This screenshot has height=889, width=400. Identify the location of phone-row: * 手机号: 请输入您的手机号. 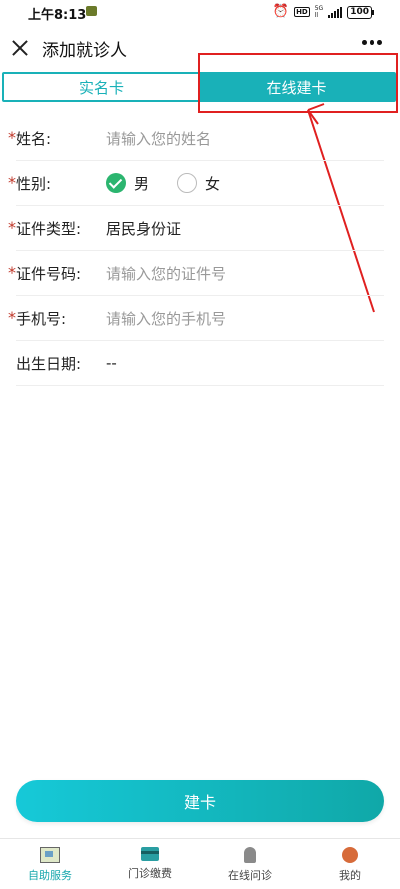
(196, 318).